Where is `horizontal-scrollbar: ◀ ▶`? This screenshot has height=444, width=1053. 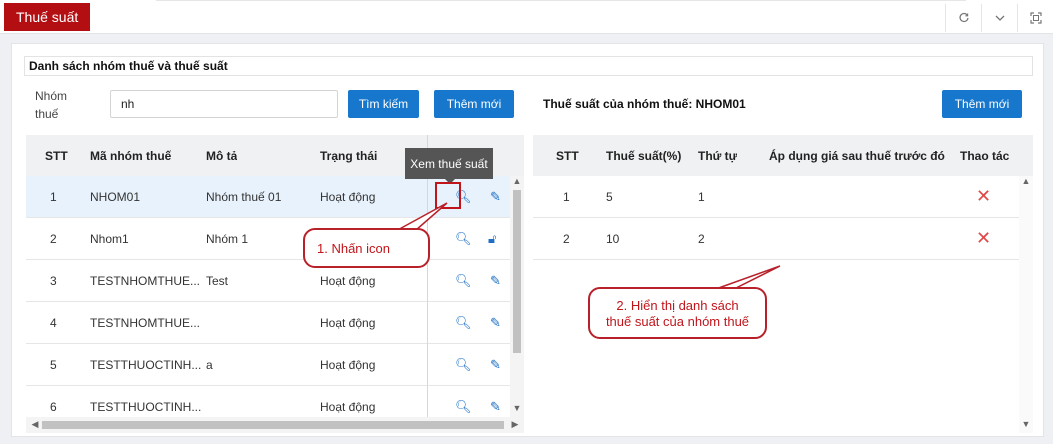 horizontal-scrollbar: ◀ ▶ is located at coordinates (275, 425).